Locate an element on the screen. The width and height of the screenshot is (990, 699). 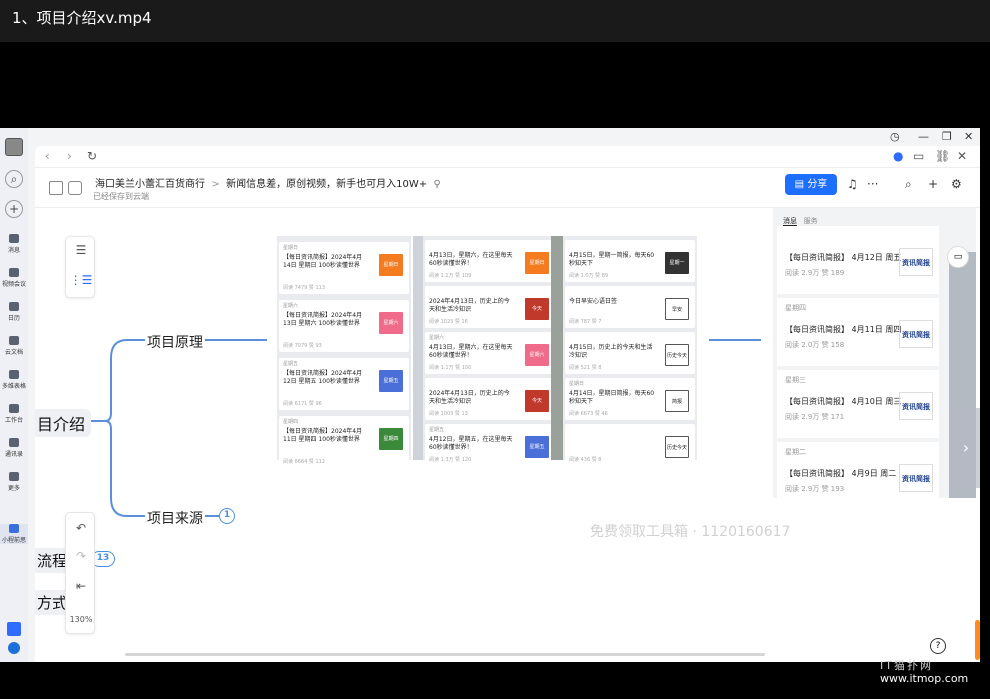
structure-icon: ⋮☰ is located at coordinates (81, 280).